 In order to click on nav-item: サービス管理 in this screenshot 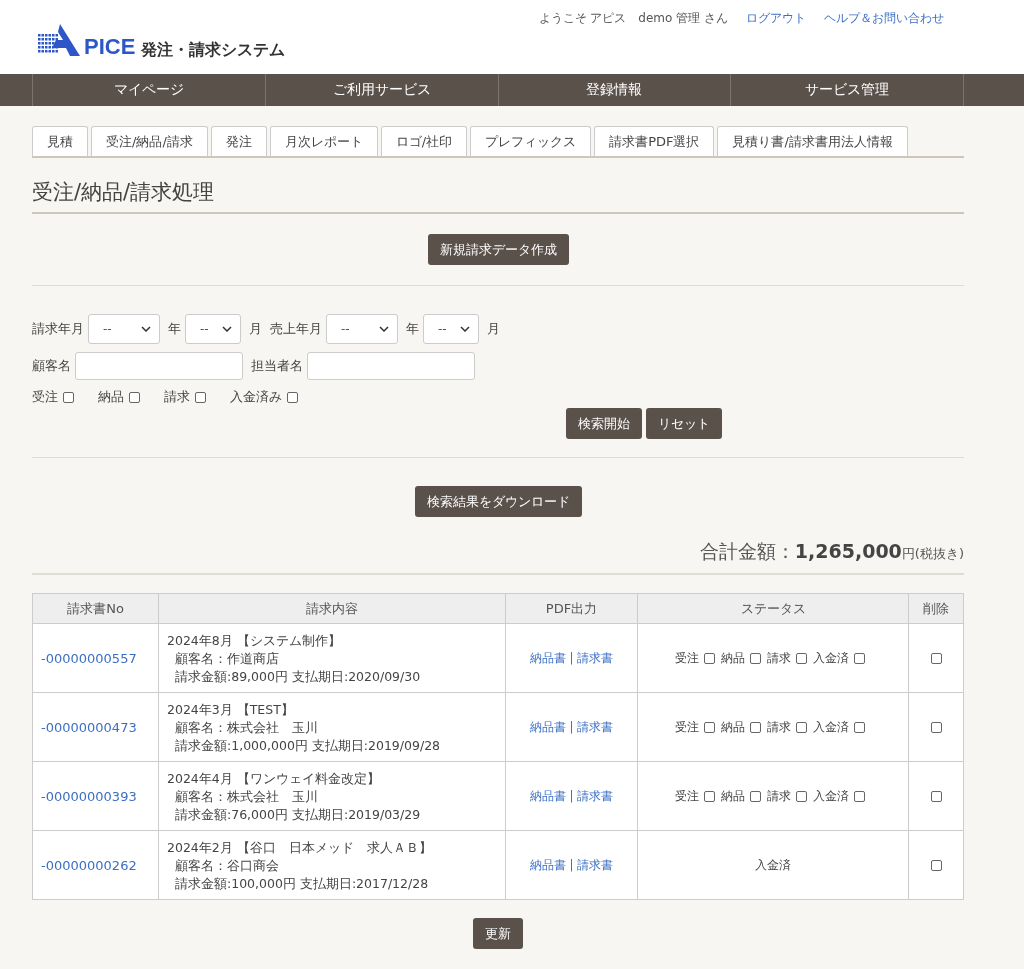, I will do `click(847, 90)`.